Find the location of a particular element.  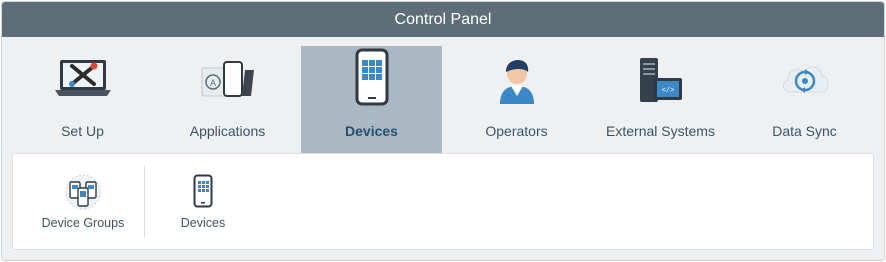

tab-data-sync-label: Data Sync is located at coordinates (804, 131).